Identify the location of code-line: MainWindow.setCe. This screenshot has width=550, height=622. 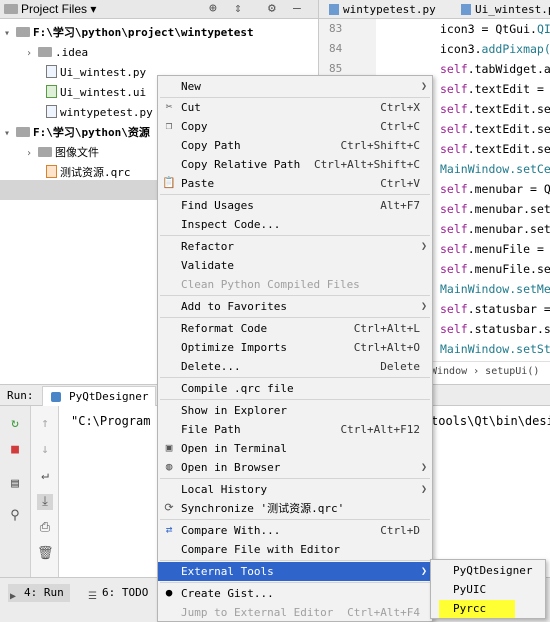
(495, 169).